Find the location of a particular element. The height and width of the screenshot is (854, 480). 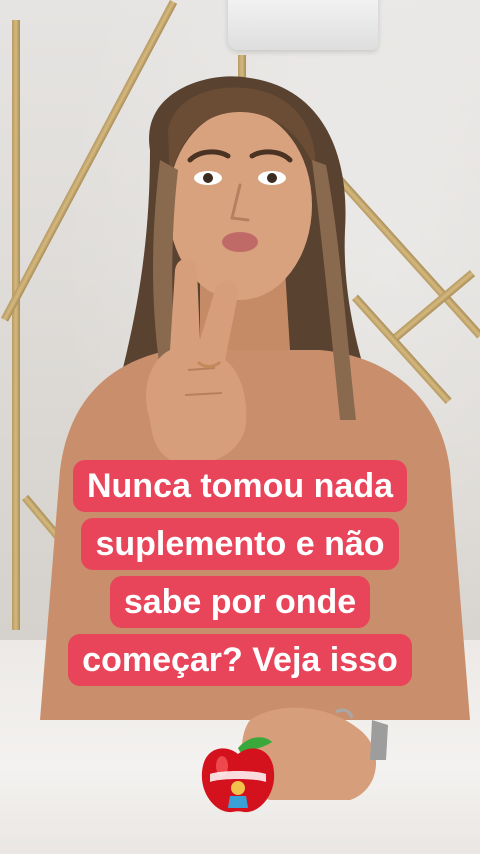

caption-line: suplemento e não is located at coordinates (240, 544).